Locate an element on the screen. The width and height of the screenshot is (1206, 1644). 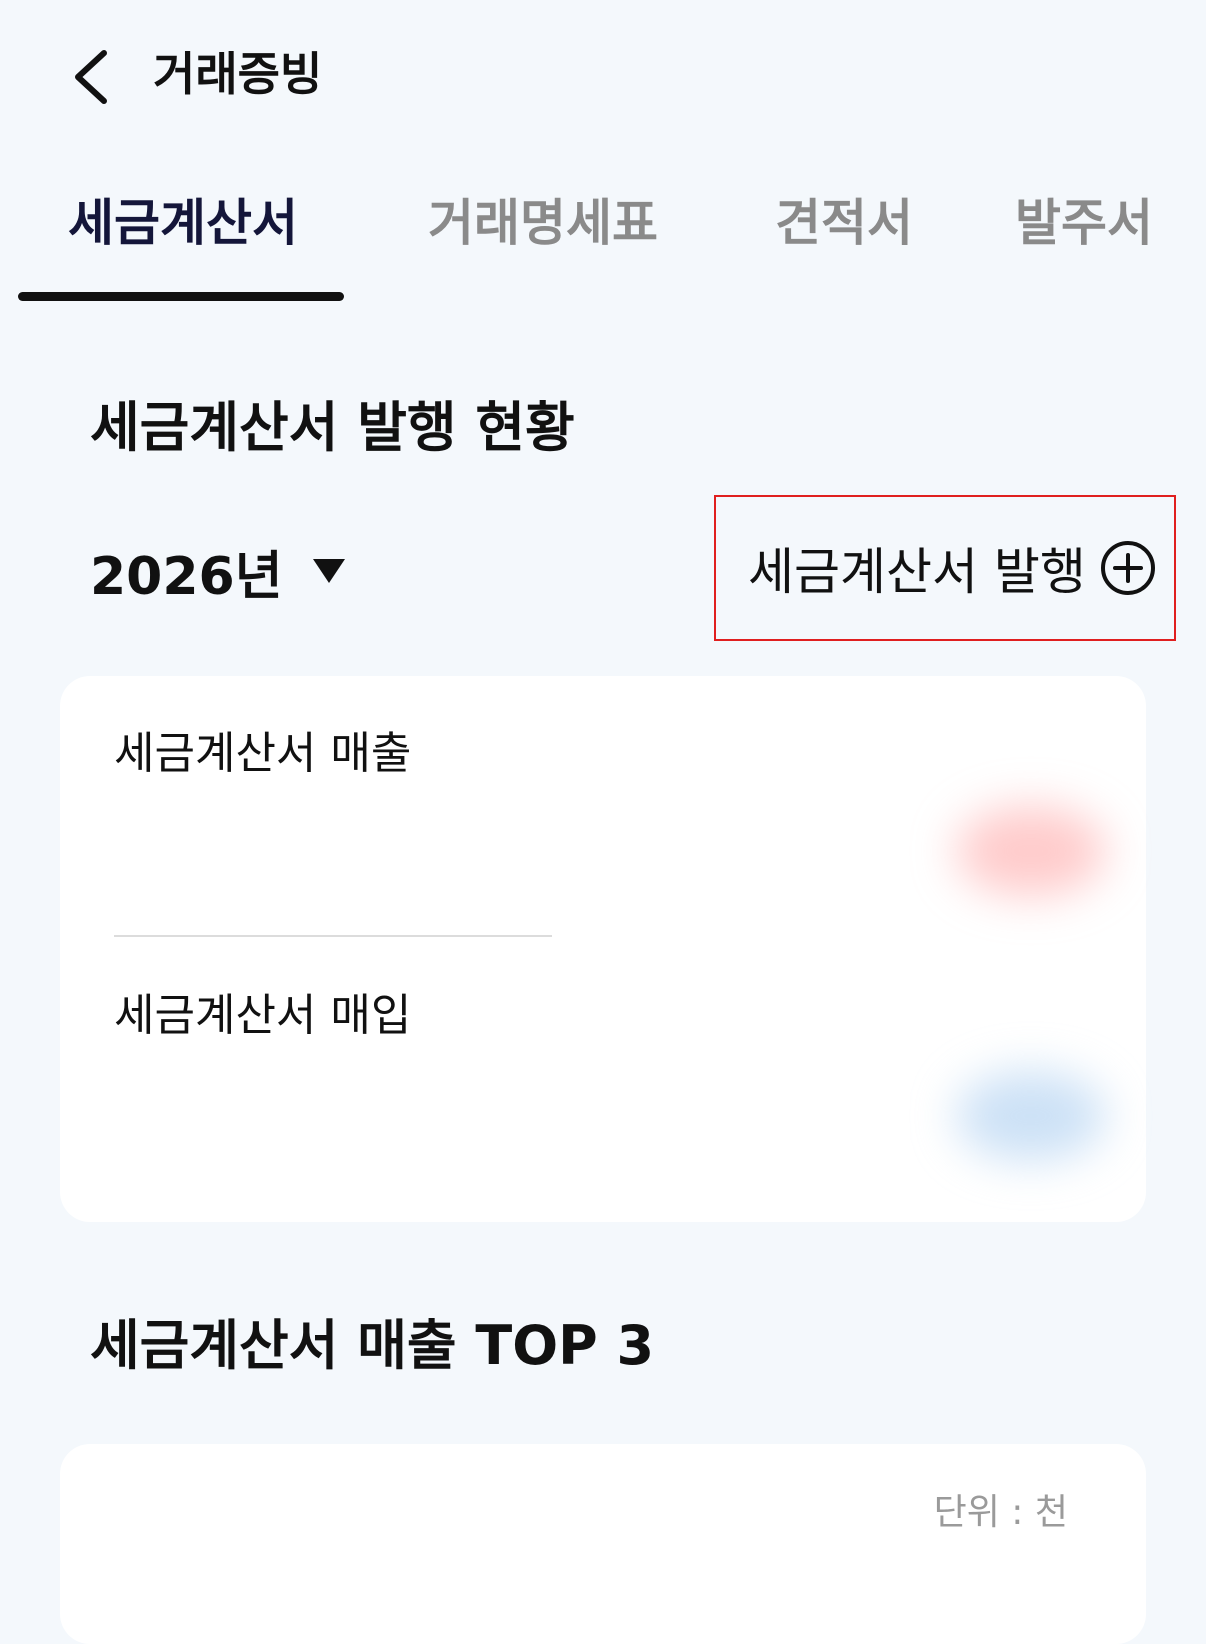
active-tab-indicator is located at coordinates (181, 296).